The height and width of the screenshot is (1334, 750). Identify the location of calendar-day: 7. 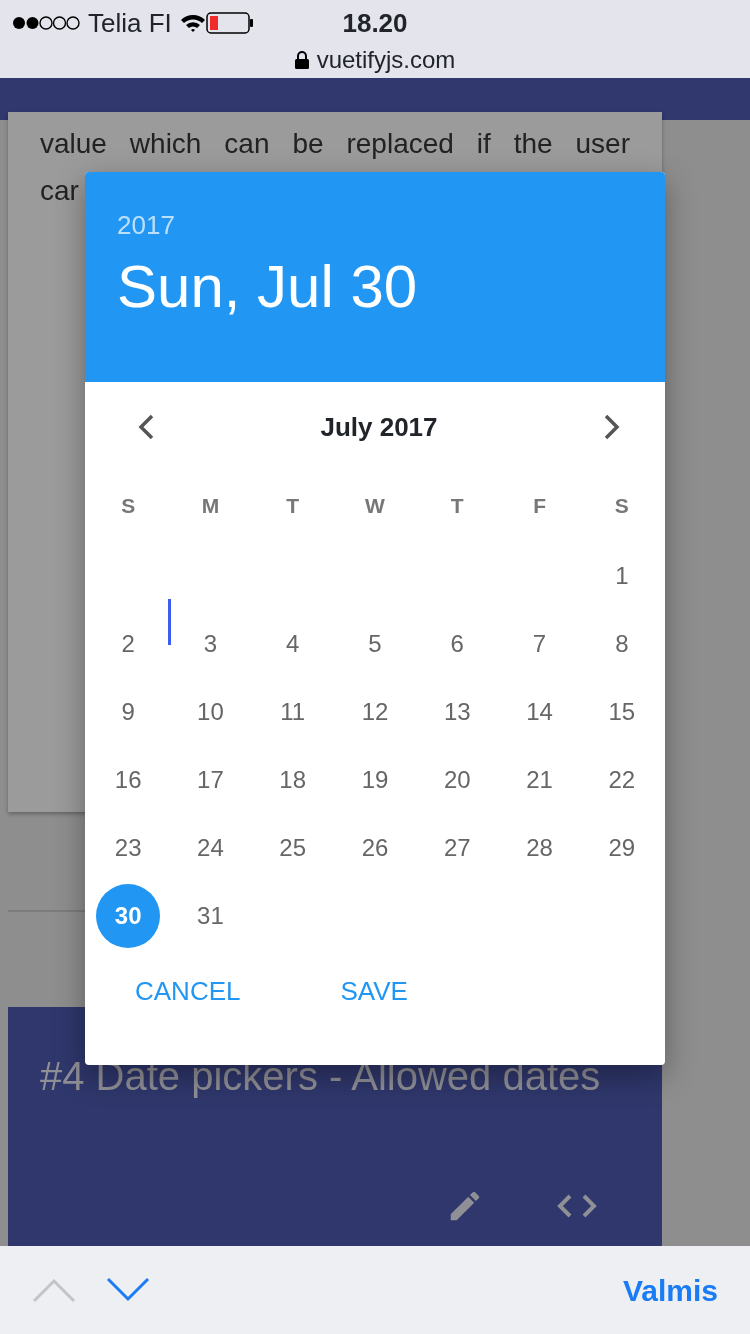
(539, 644).